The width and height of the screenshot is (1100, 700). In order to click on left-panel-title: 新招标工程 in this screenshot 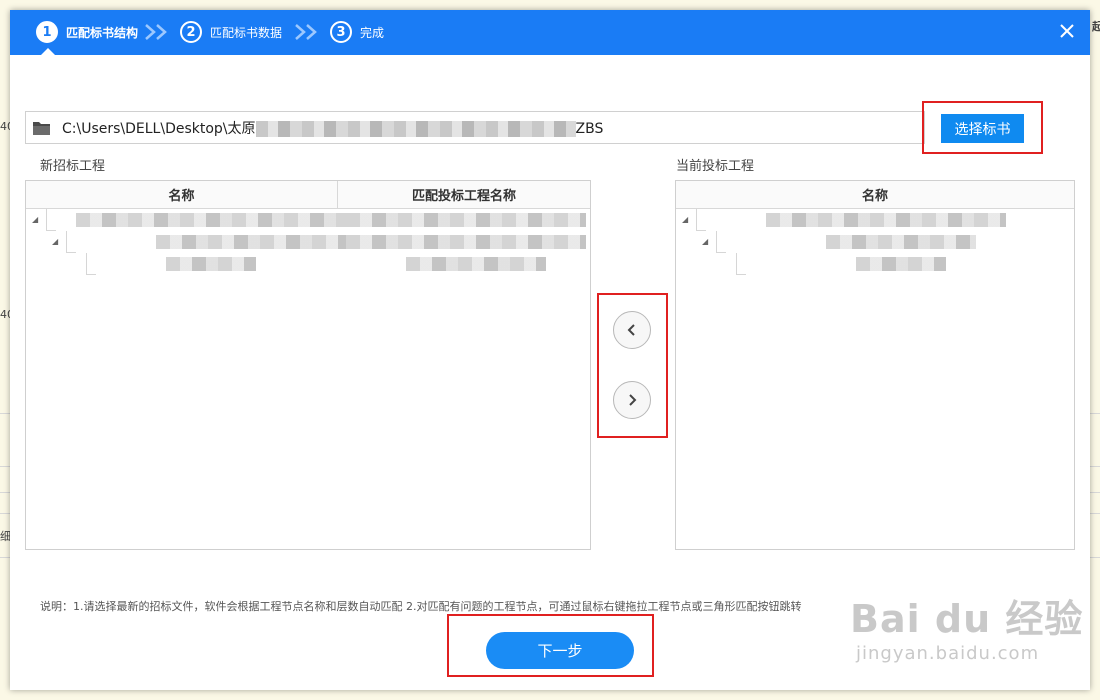, I will do `click(73, 166)`.